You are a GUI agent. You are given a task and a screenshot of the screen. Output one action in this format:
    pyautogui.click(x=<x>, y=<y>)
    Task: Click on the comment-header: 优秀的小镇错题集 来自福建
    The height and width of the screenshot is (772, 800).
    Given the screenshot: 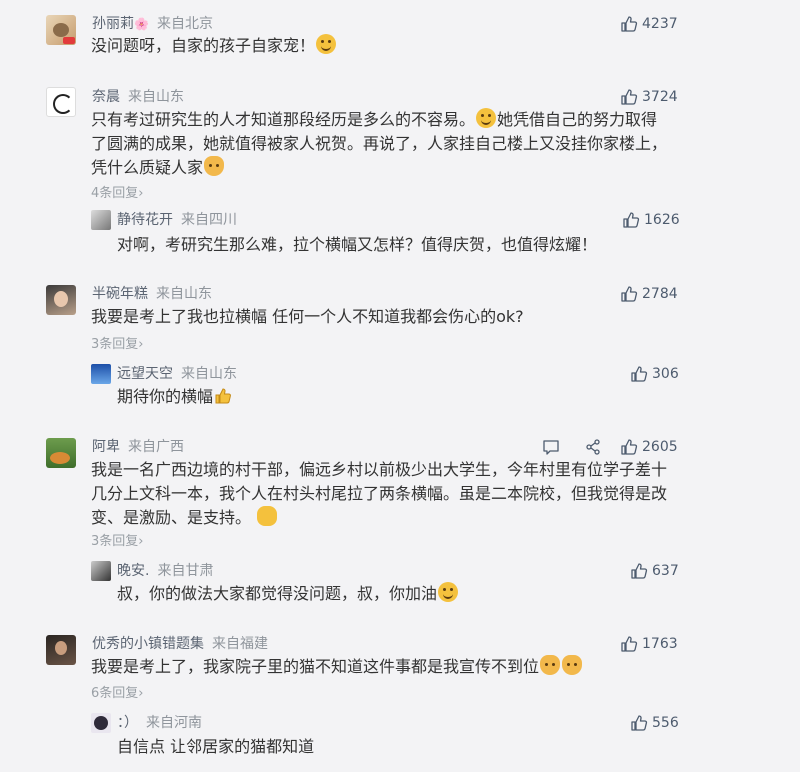 What is the action you would take?
    pyautogui.click(x=180, y=644)
    